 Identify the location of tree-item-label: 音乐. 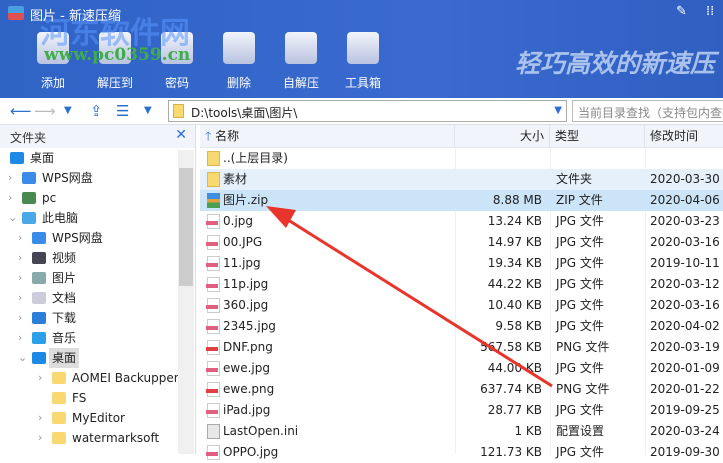
(64, 338).